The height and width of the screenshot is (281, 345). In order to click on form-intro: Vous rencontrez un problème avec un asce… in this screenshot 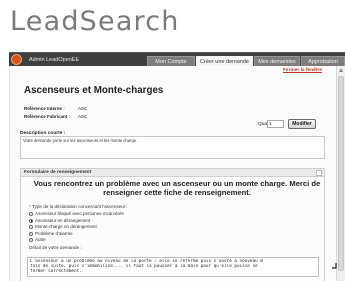, I will do `click(177, 188)`.